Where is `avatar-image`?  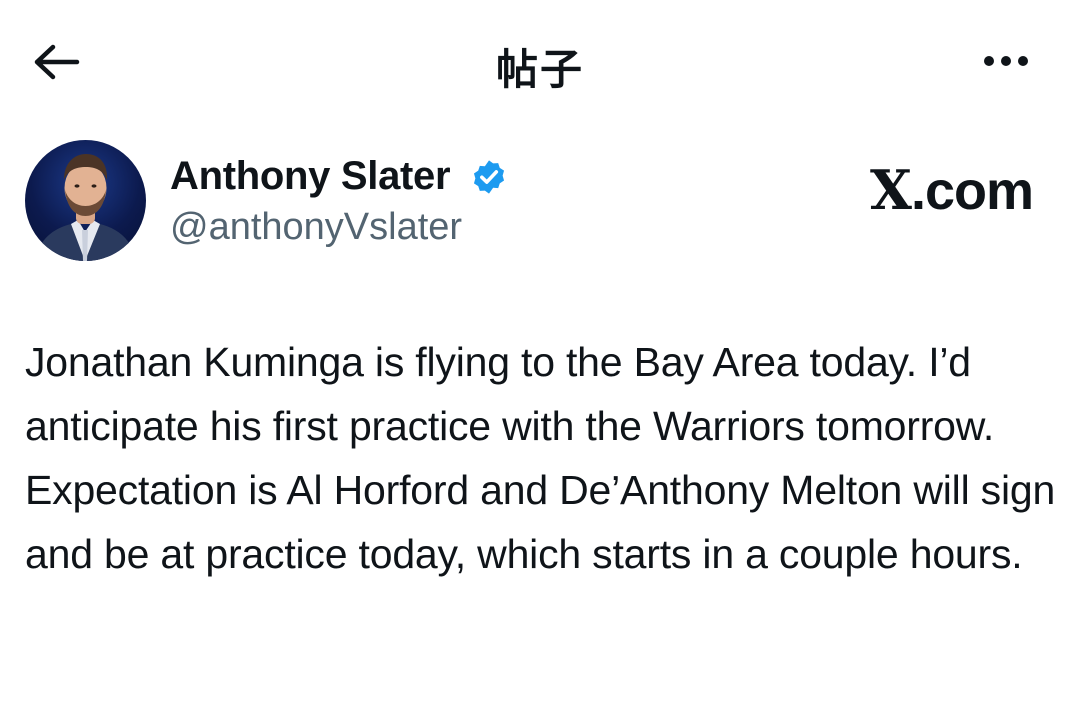 avatar-image is located at coordinates (85, 207).